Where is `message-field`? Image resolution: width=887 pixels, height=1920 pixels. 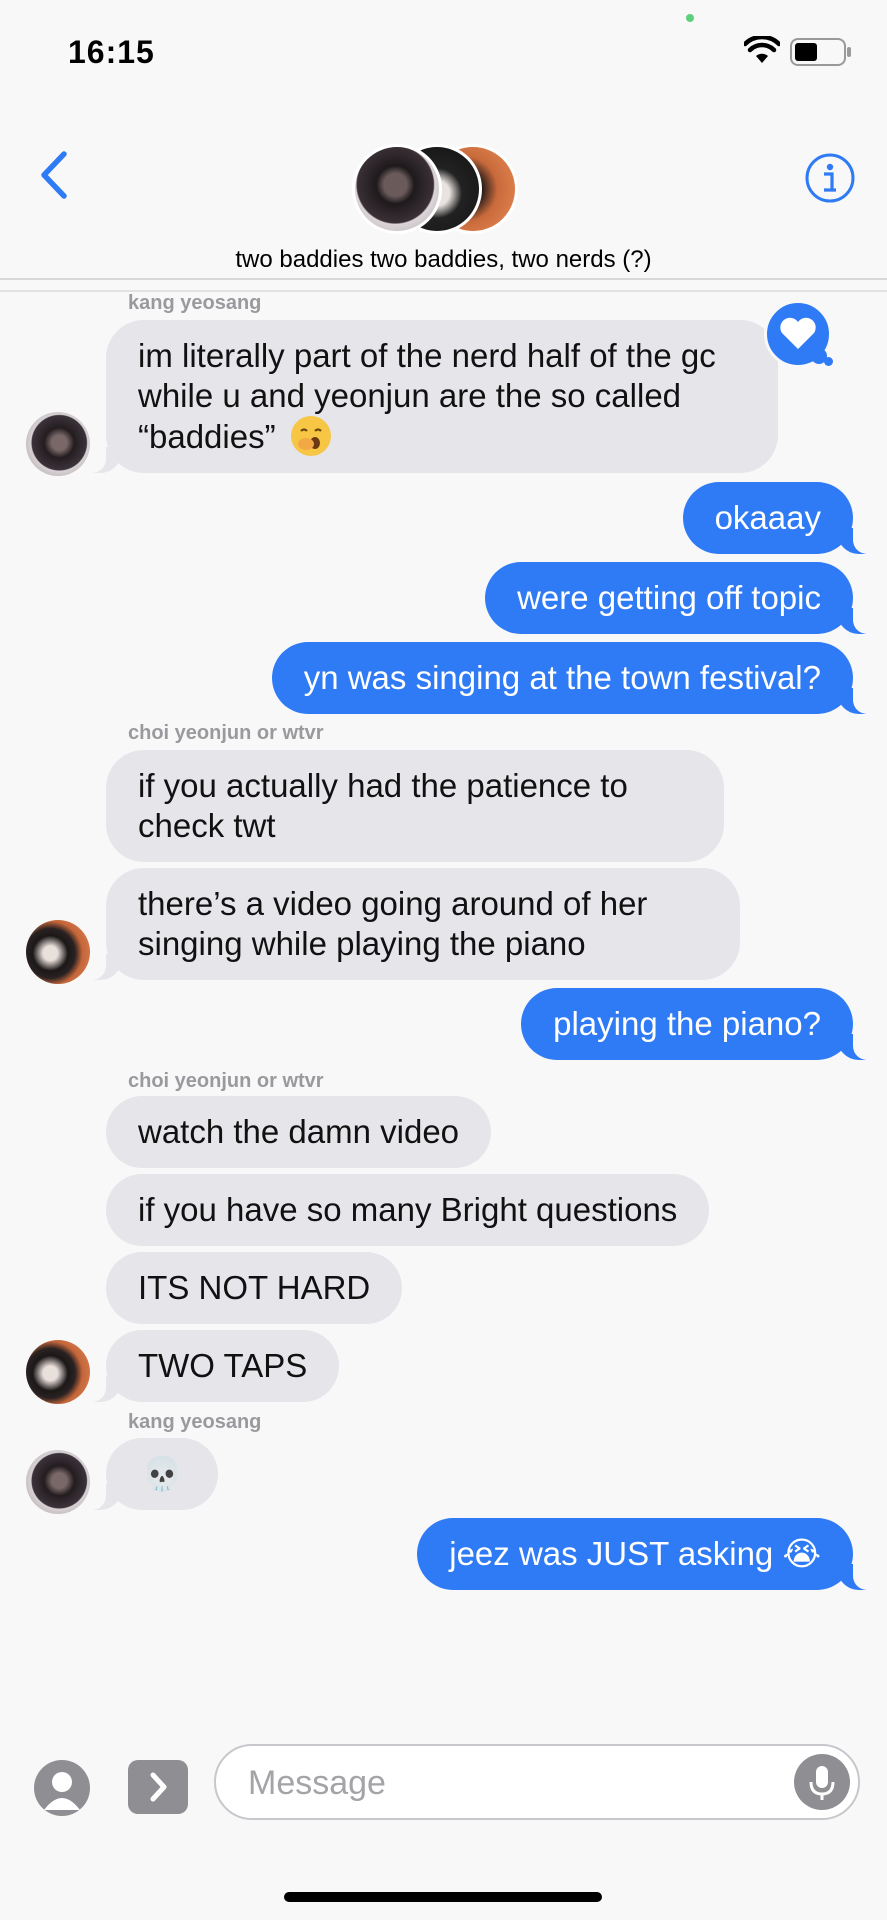
message-field is located at coordinates (537, 1782).